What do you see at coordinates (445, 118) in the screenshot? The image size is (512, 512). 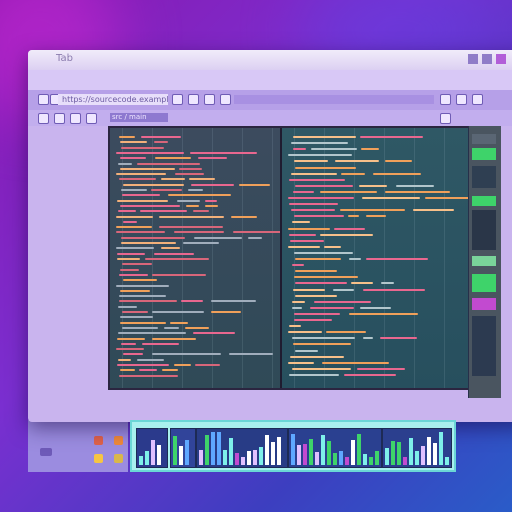 I see `panel-icon` at bounding box center [445, 118].